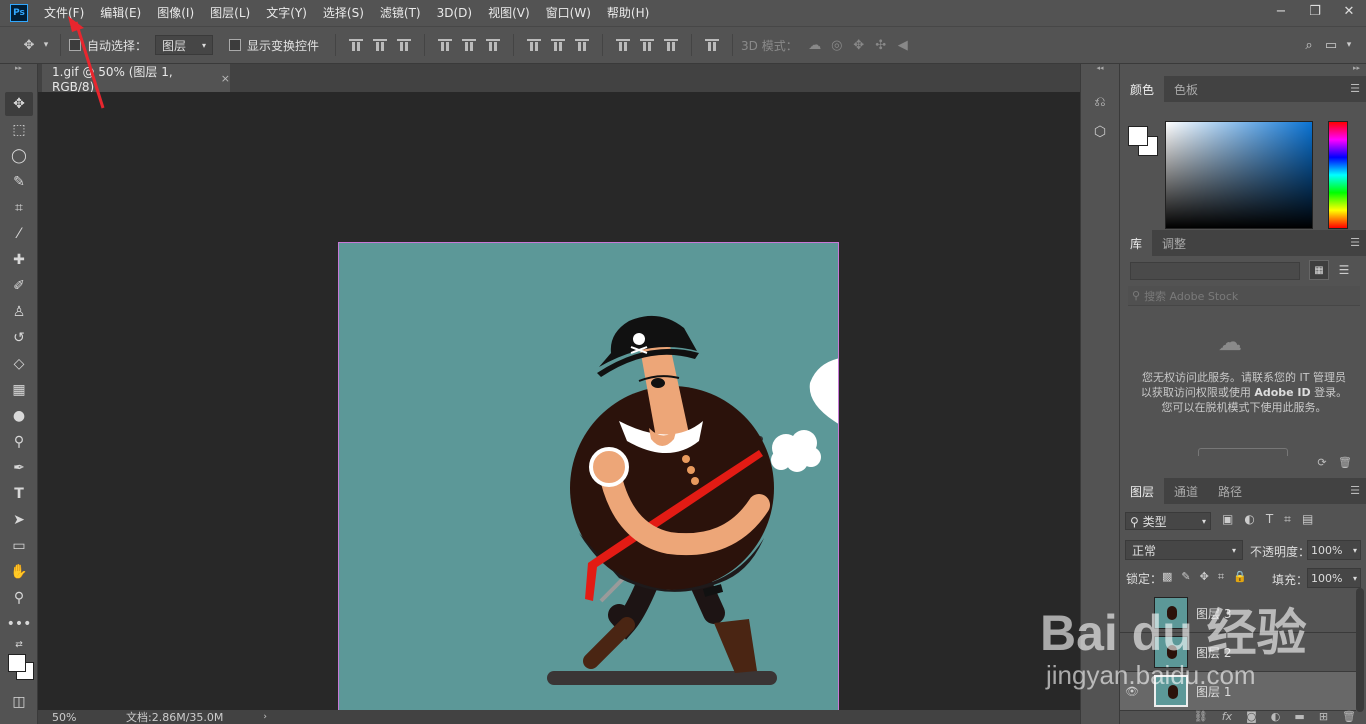 This screenshot has height=724, width=1366. I want to click on align-top-icon, so click(356, 45).